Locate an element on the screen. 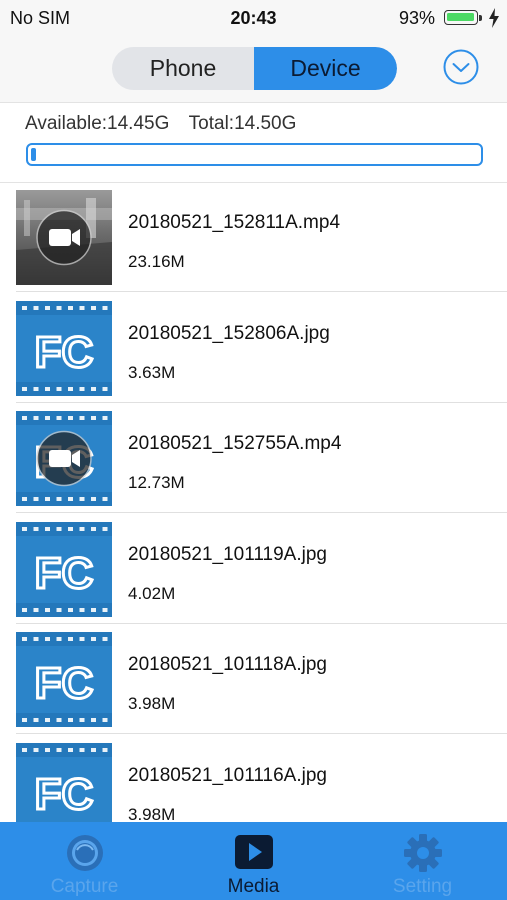 The image size is (507, 900). tab-device: Device is located at coordinates (325, 68).